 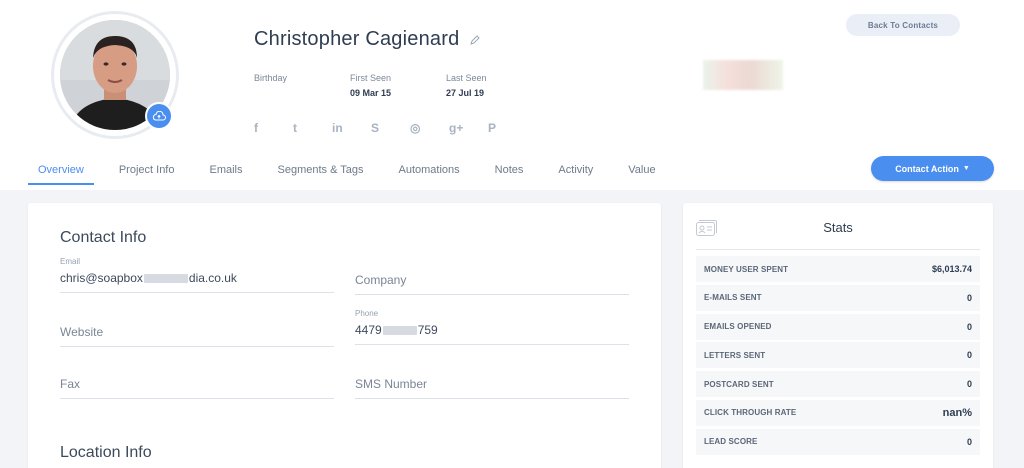 I want to click on email-label: Email, so click(x=70, y=261).